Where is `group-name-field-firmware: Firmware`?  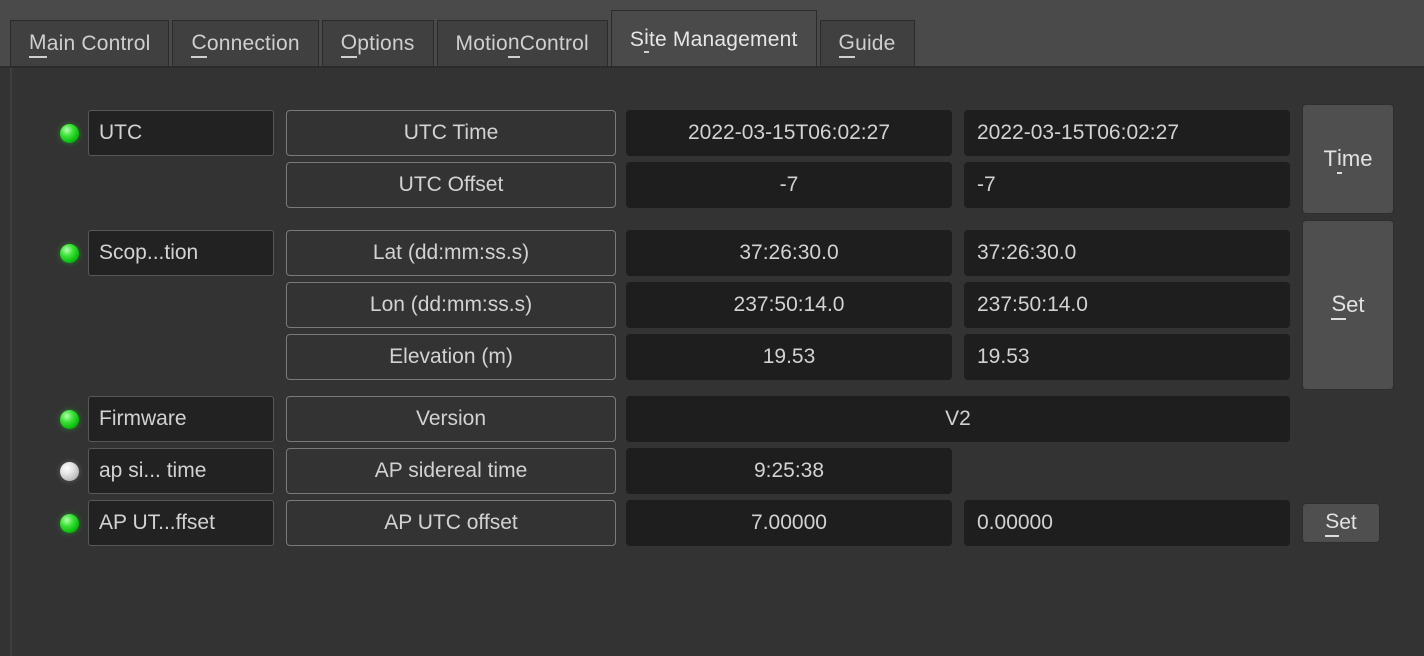 group-name-field-firmware: Firmware is located at coordinates (181, 419).